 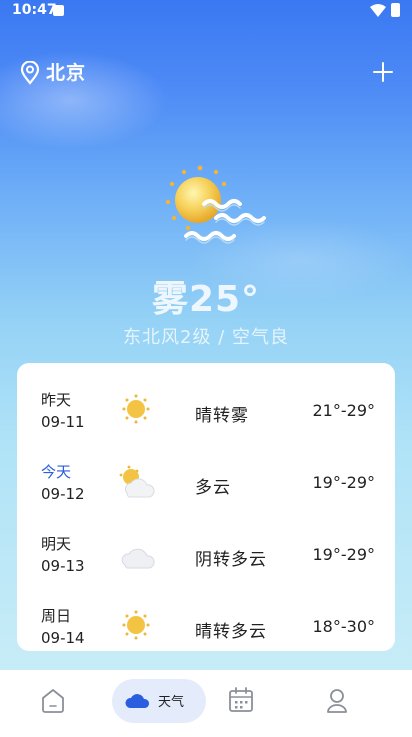 I want to click on forecast-date: 09-12, so click(x=63, y=494).